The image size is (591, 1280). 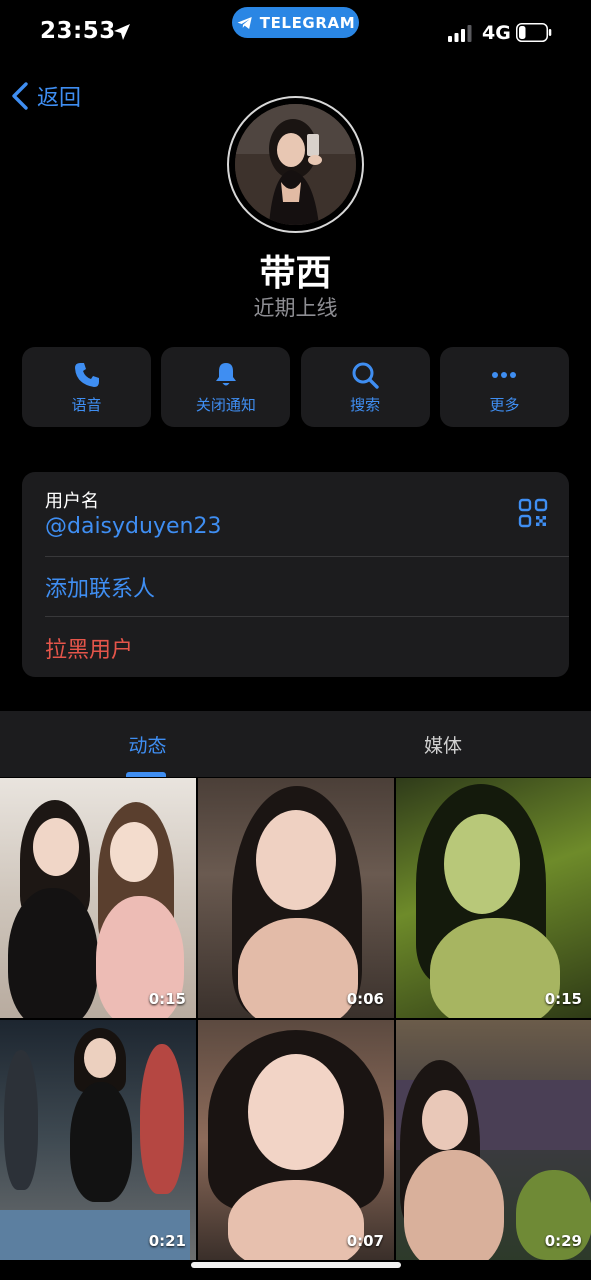 What do you see at coordinates (86, 374) in the screenshot?
I see `phone-icon` at bounding box center [86, 374].